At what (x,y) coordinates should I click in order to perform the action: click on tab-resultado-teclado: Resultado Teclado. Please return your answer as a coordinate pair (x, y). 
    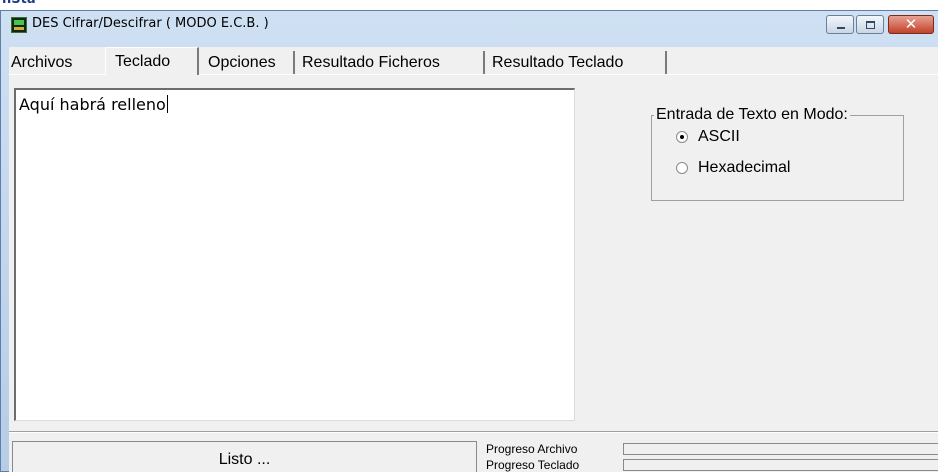
    Looking at the image, I should click on (576, 63).